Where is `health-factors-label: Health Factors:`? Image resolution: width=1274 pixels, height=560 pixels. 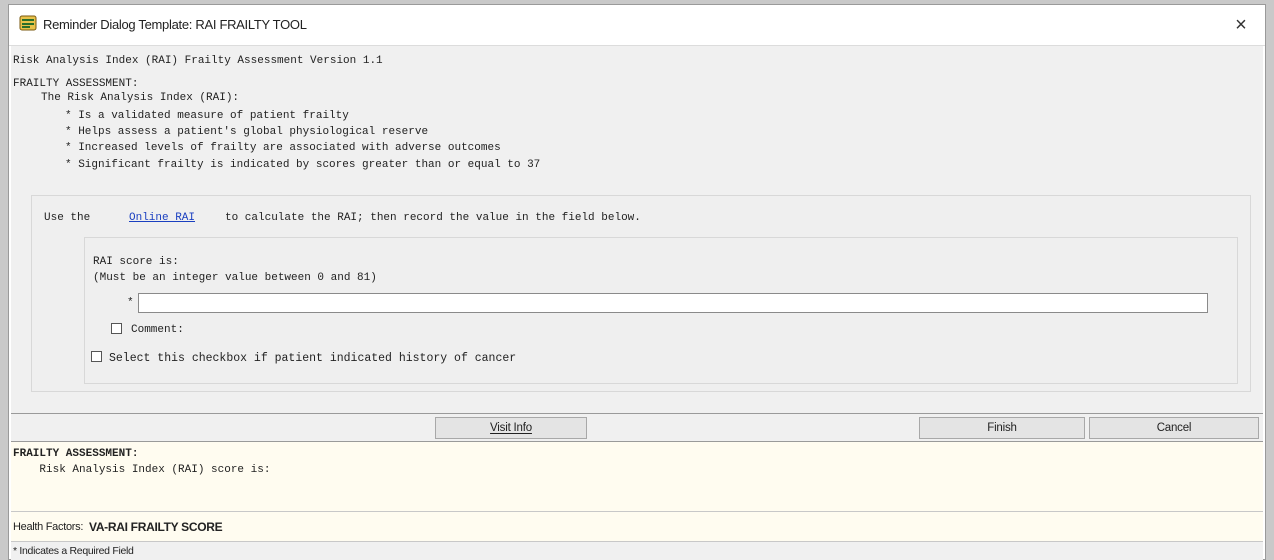 health-factors-label: Health Factors: is located at coordinates (48, 527).